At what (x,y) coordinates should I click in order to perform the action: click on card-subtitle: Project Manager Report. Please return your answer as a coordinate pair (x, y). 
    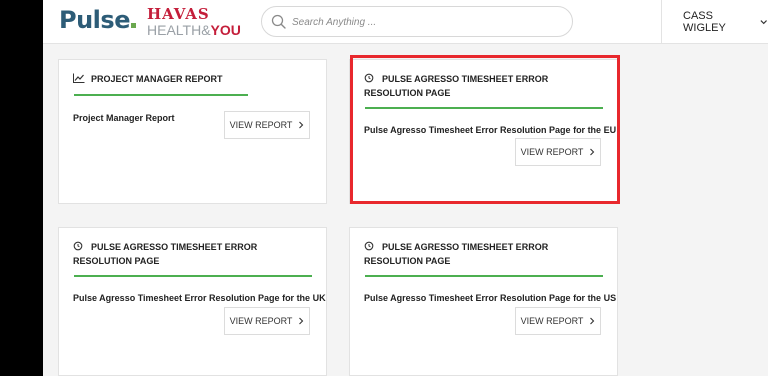
    Looking at the image, I should click on (124, 118).